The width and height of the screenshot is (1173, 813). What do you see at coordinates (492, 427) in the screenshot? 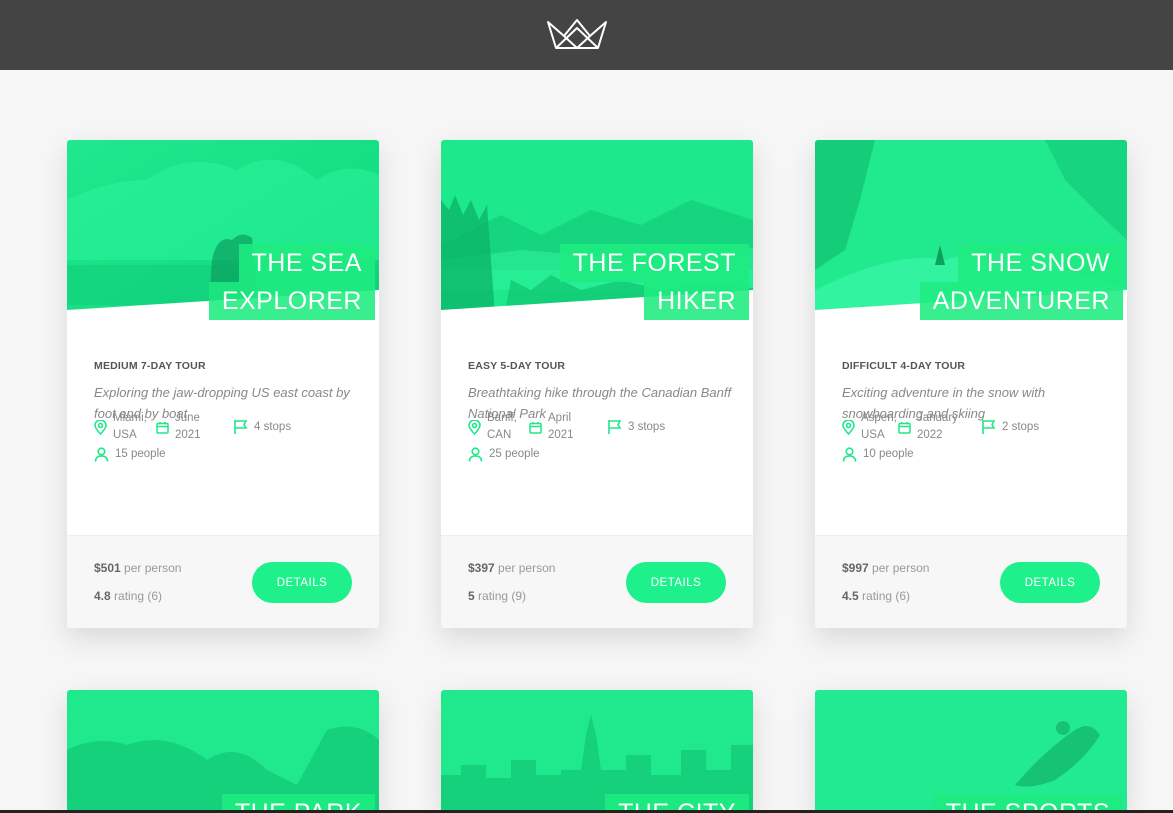
I see `location-info: Banff, CAN` at bounding box center [492, 427].